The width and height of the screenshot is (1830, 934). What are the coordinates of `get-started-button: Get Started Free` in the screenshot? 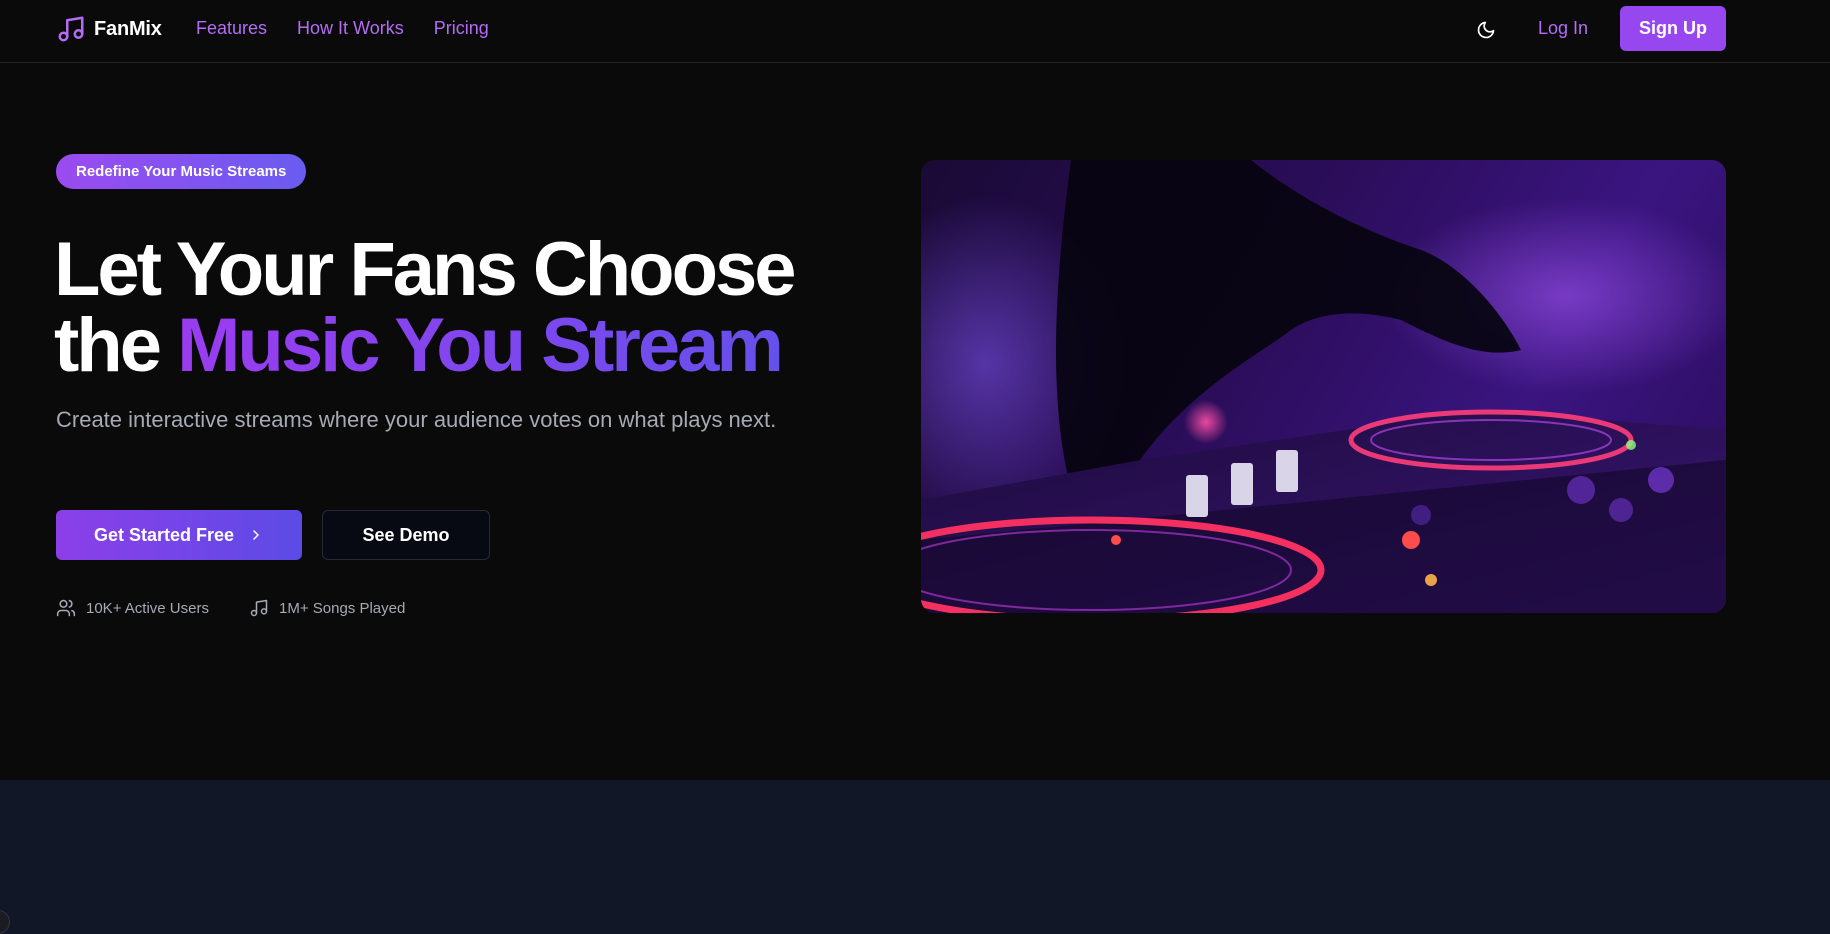 It's located at (179, 535).